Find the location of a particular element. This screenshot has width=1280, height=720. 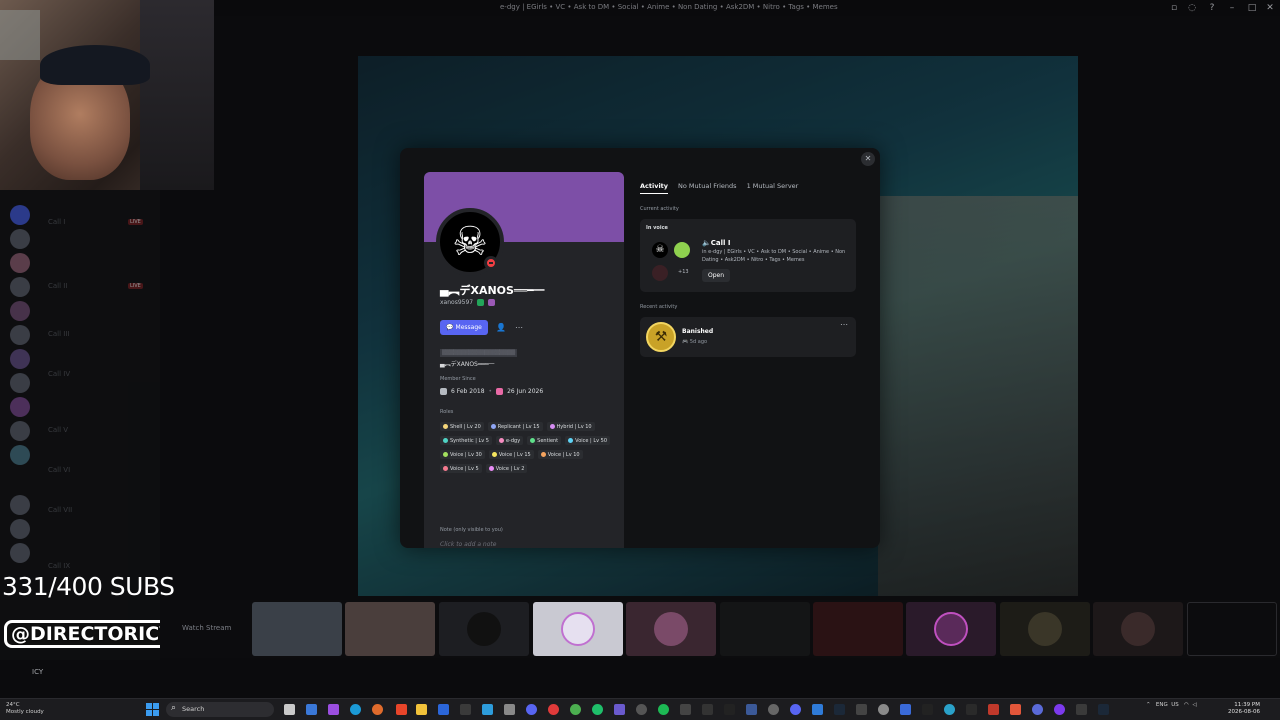

channel-call-9: Call IX is located at coordinates (59, 566).